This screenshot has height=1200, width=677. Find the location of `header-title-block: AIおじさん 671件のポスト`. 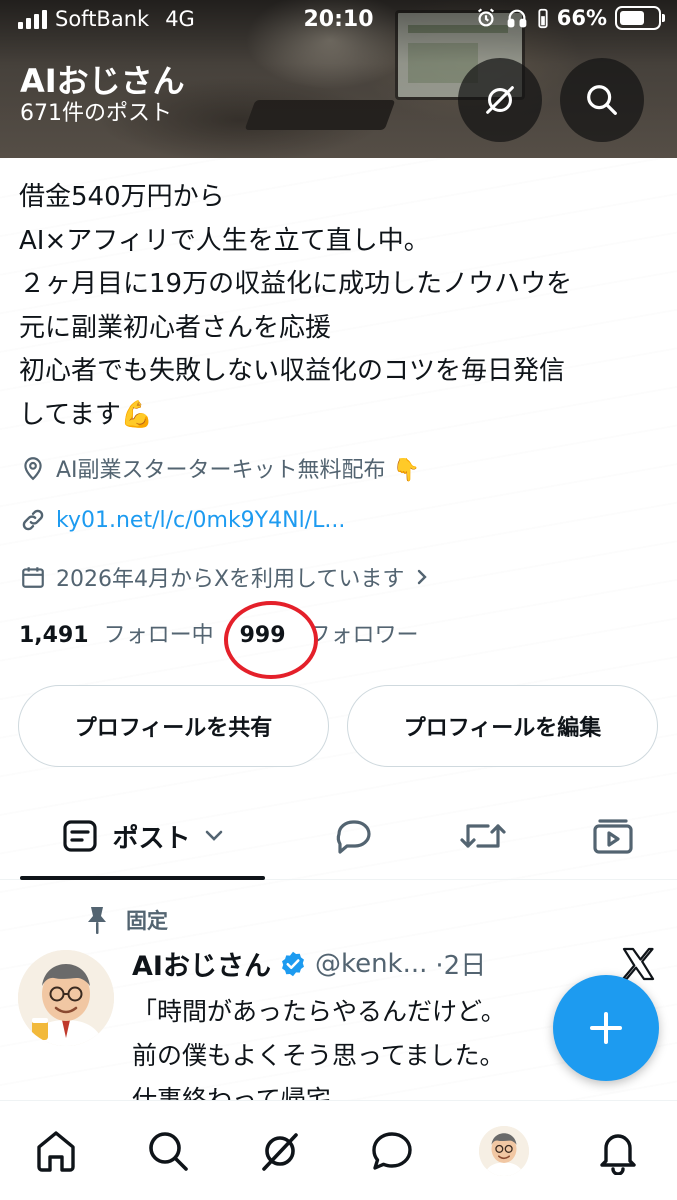

header-title-block: AIおじさん 671件のポスト is located at coordinates (102, 95).